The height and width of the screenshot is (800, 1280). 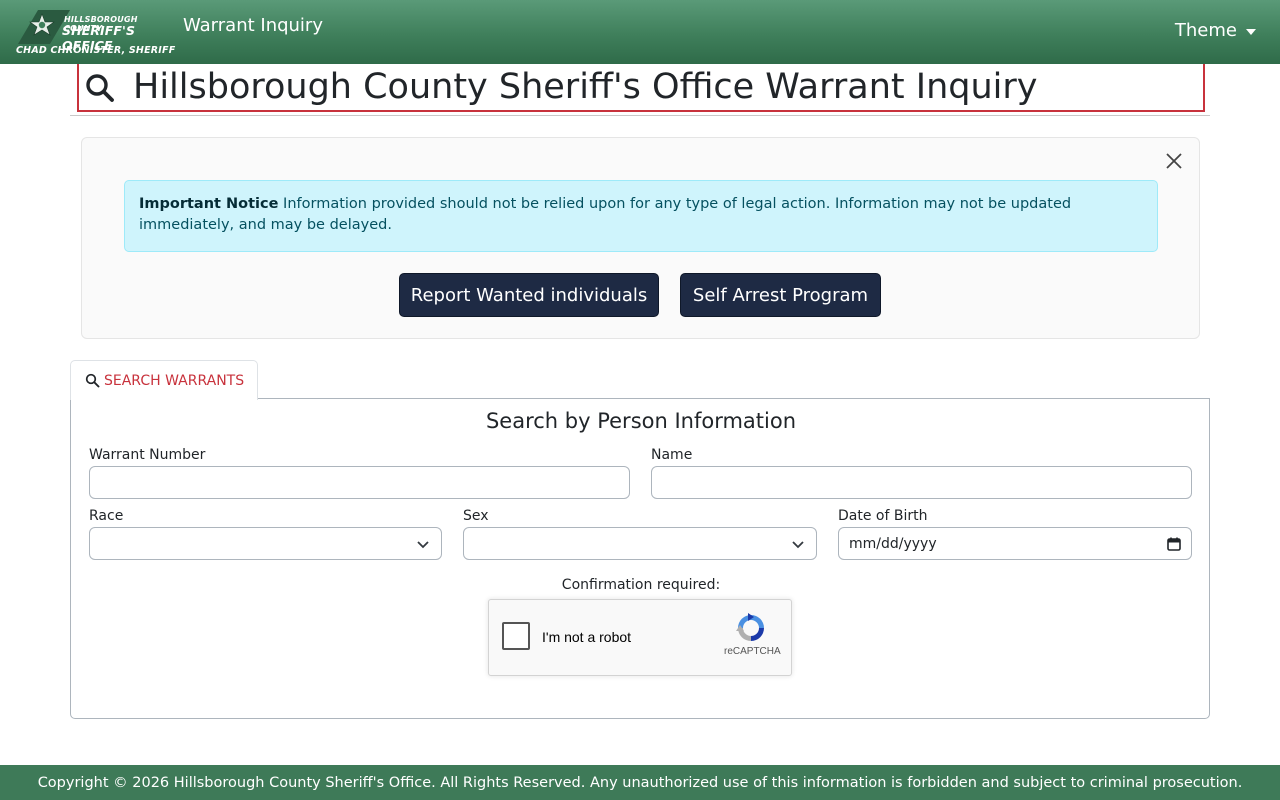 What do you see at coordinates (174, 380) in the screenshot?
I see `tab-label: SEARCH WARRANTS` at bounding box center [174, 380].